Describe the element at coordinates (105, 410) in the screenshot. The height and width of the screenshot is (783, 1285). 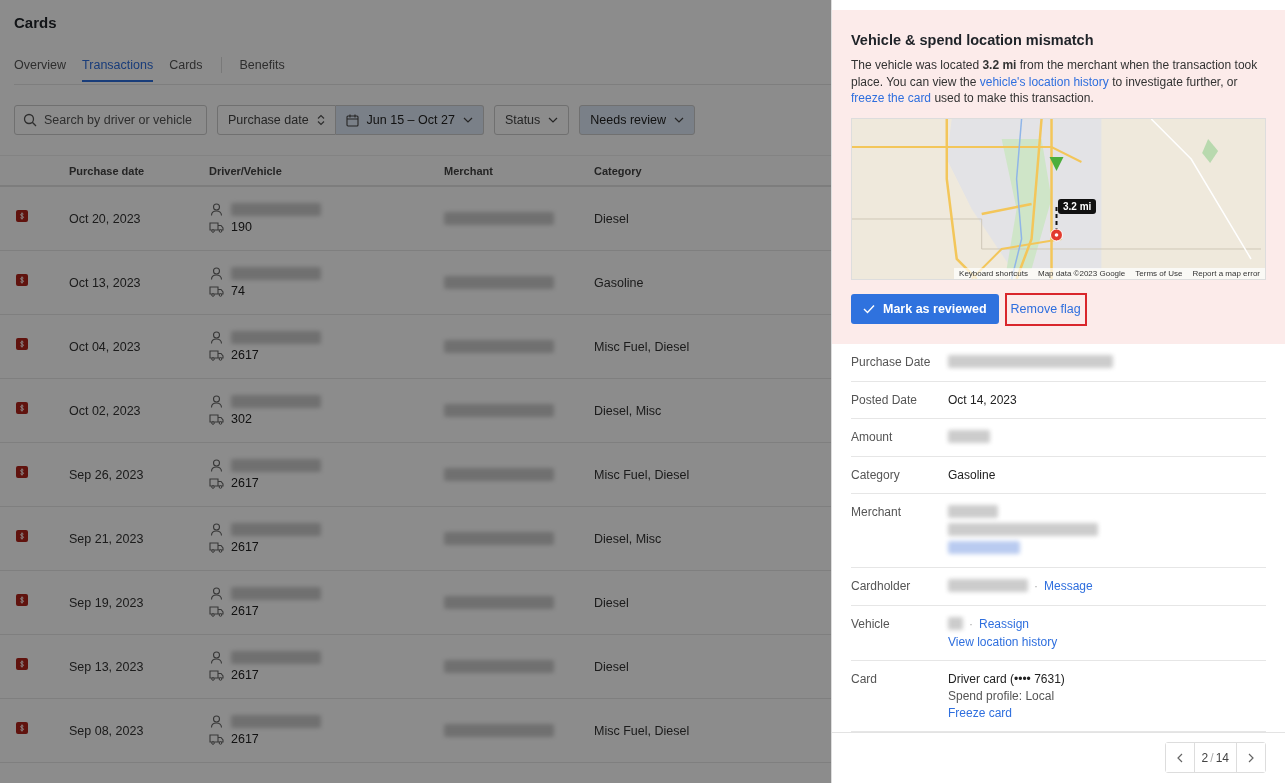
I see `table-cell-text: Oct 02, 2023` at that location.